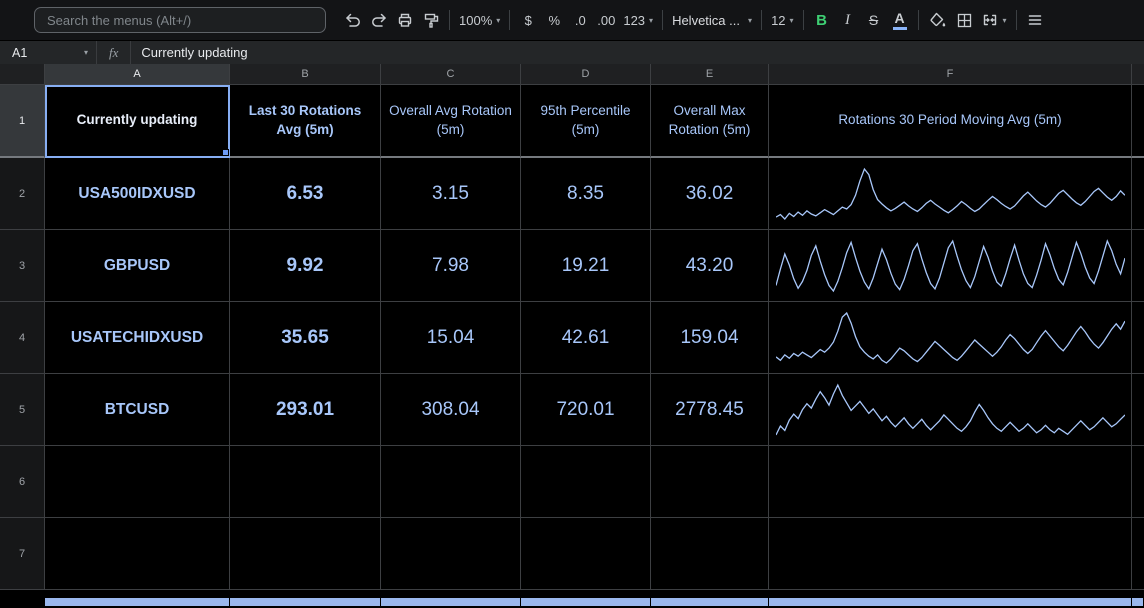 The width and height of the screenshot is (1144, 608). Describe the element at coordinates (710, 410) in the screenshot. I see `cell-E5: 2778.45` at that location.